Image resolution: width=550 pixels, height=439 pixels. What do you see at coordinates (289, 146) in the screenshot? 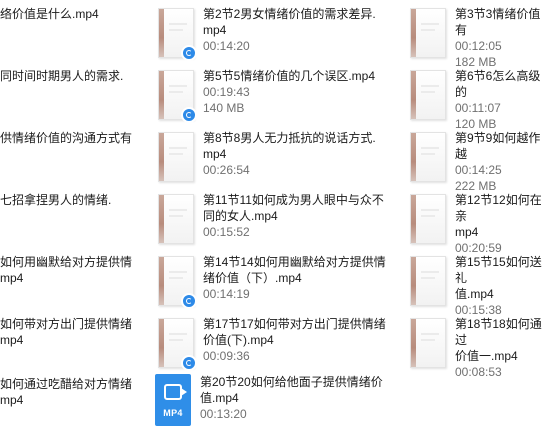
I see `file-name: 第8节8男人无力抵抗的说话方式. mp4` at bounding box center [289, 146].